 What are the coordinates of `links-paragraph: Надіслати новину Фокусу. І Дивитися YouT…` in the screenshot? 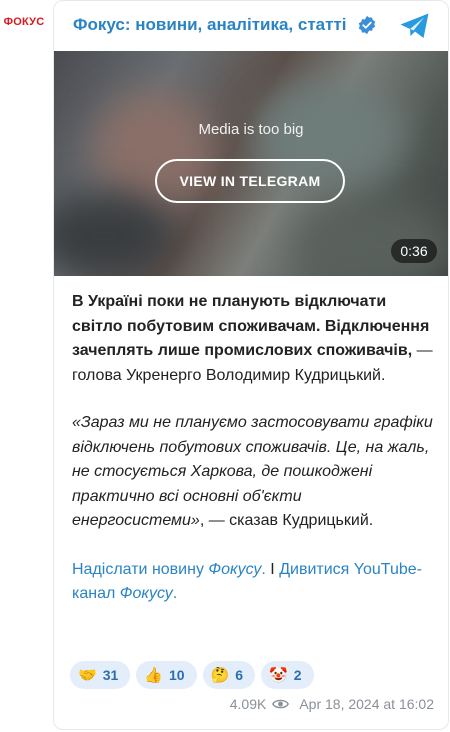 It's located at (253, 582).